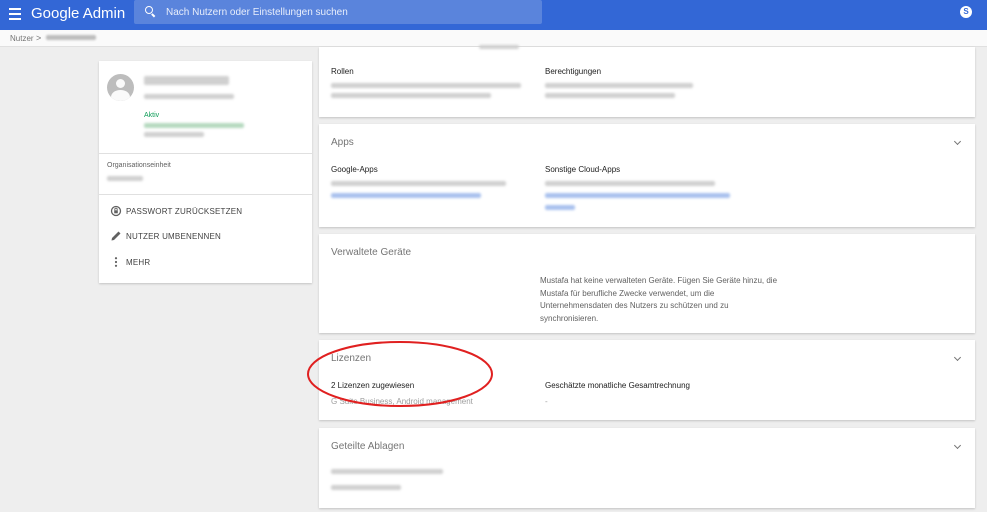 The height and width of the screenshot is (512, 987). I want to click on breadcrumb-users-link: Nutzer, so click(22, 38).